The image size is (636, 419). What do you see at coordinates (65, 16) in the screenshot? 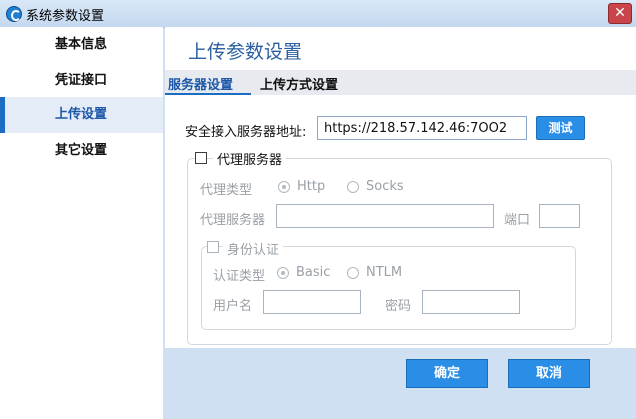
I see `window-title: 系统参数设置` at bounding box center [65, 16].